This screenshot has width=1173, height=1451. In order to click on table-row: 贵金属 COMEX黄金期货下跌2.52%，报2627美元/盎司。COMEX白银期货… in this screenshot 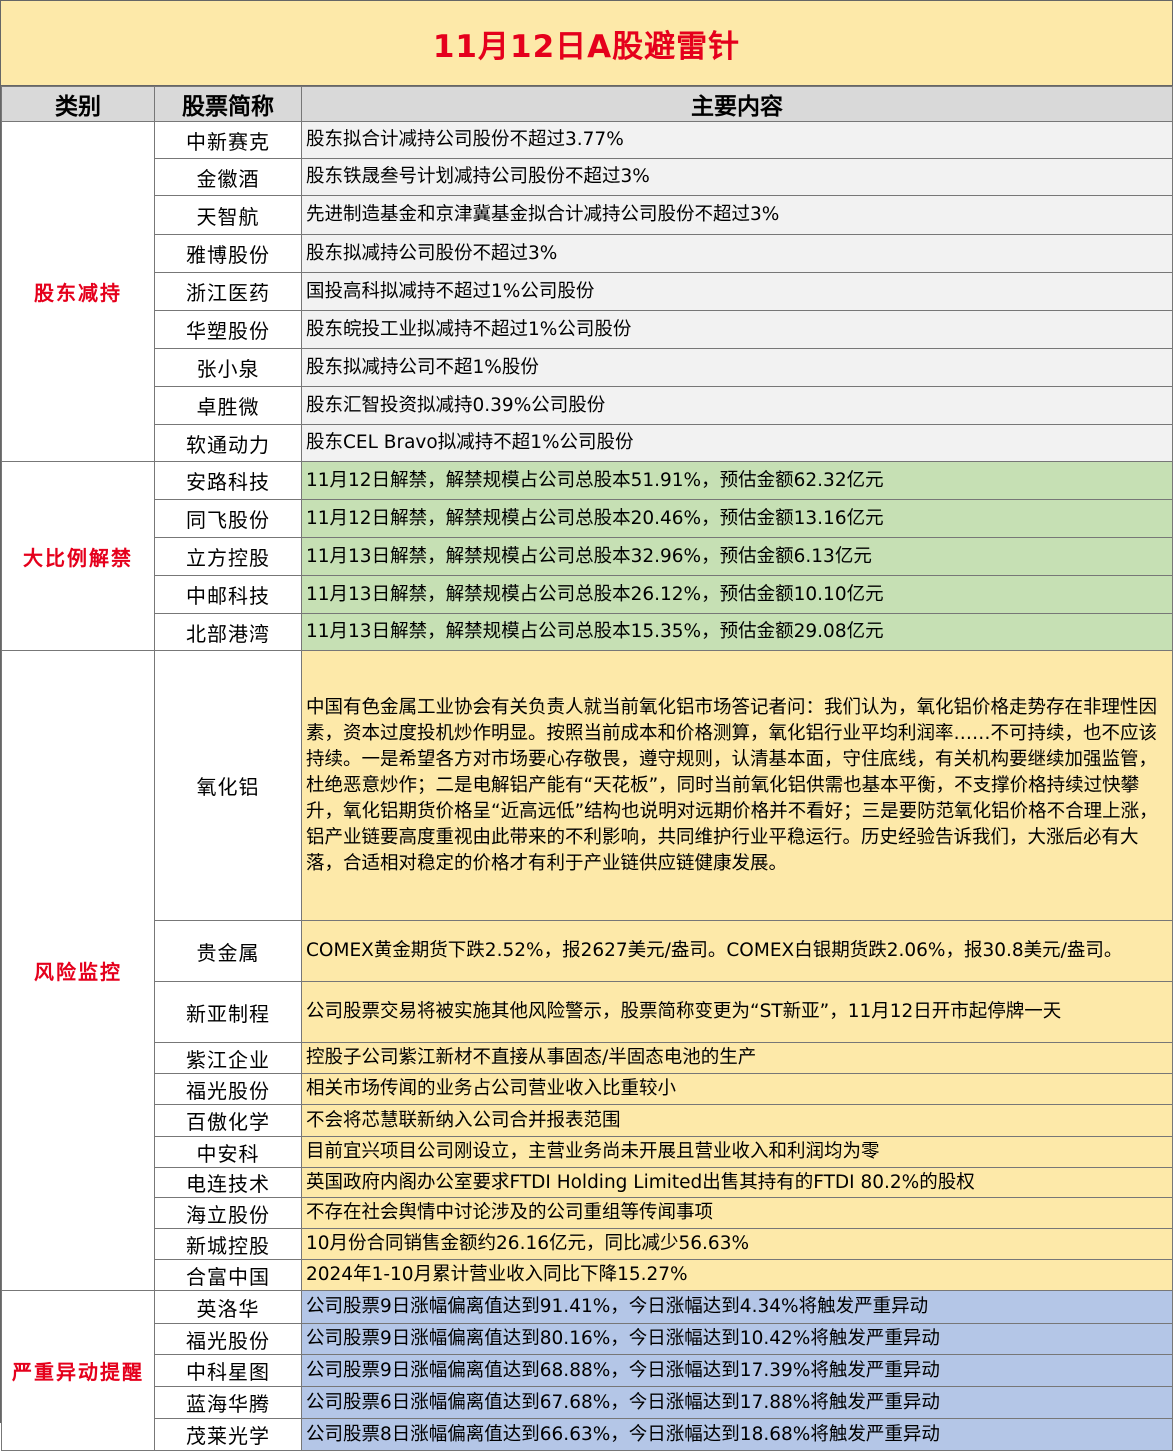, I will do `click(587, 951)`.